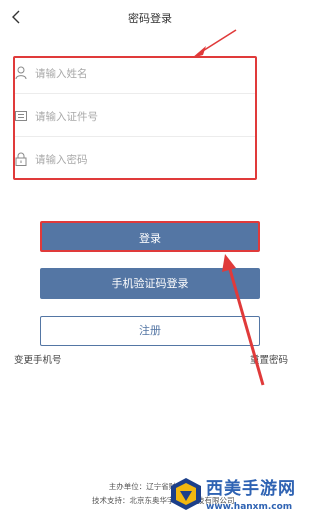 This screenshot has height=530, width=320. What do you see at coordinates (150, 331) in the screenshot?
I see `register-button: 注册` at bounding box center [150, 331].